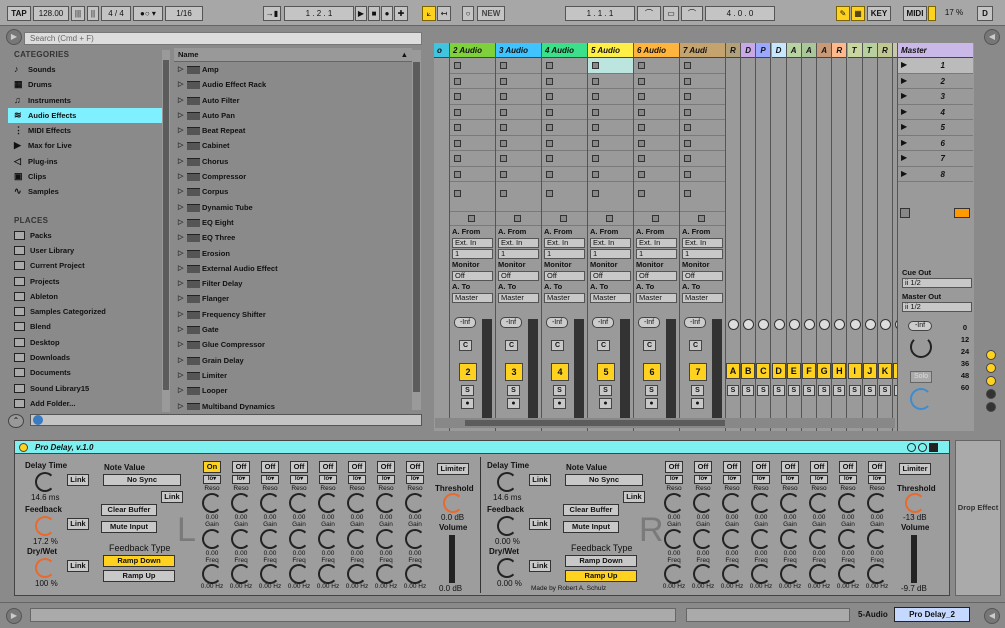  I want to click on note-value-select: No Sync, so click(142, 480).